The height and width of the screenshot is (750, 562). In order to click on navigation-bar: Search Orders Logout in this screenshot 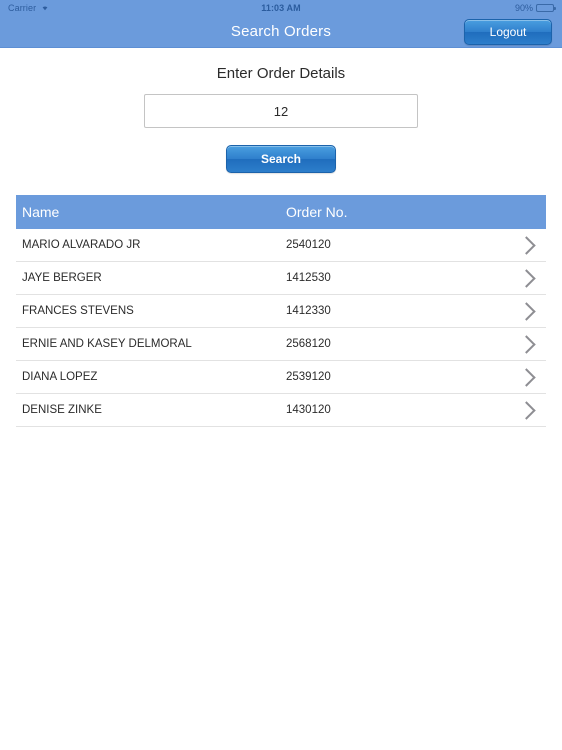, I will do `click(281, 32)`.